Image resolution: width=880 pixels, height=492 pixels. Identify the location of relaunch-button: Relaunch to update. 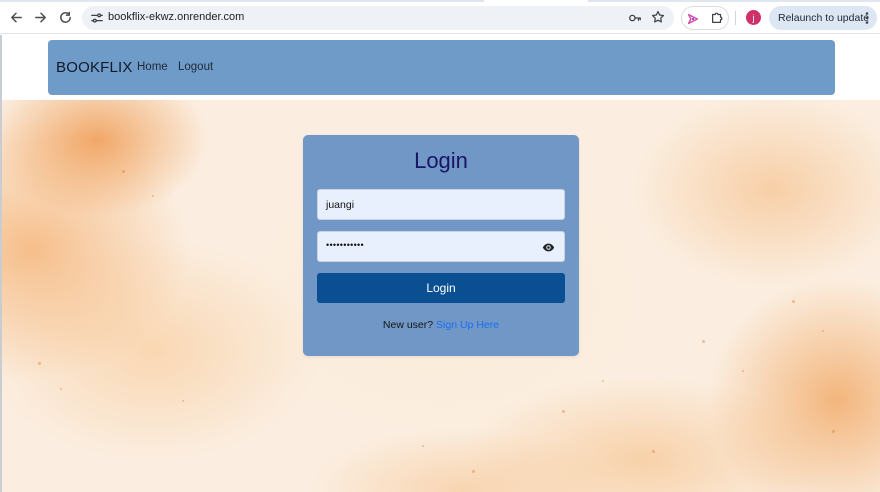
(823, 18).